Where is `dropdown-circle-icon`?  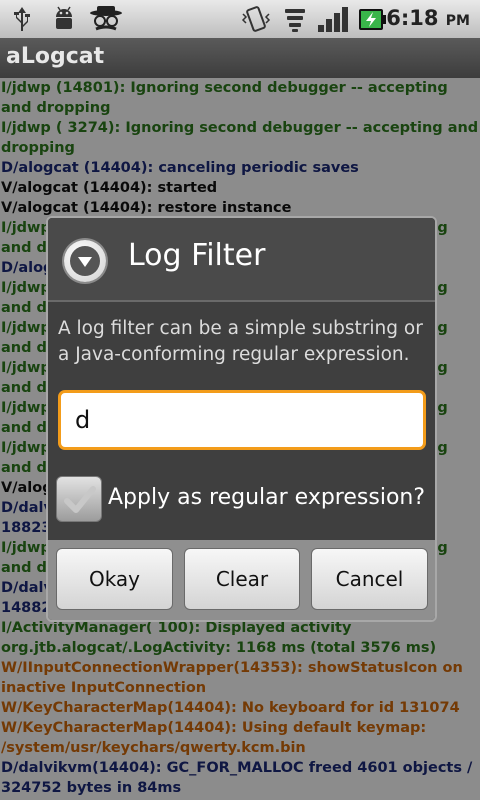
dropdown-circle-icon is located at coordinates (85, 261).